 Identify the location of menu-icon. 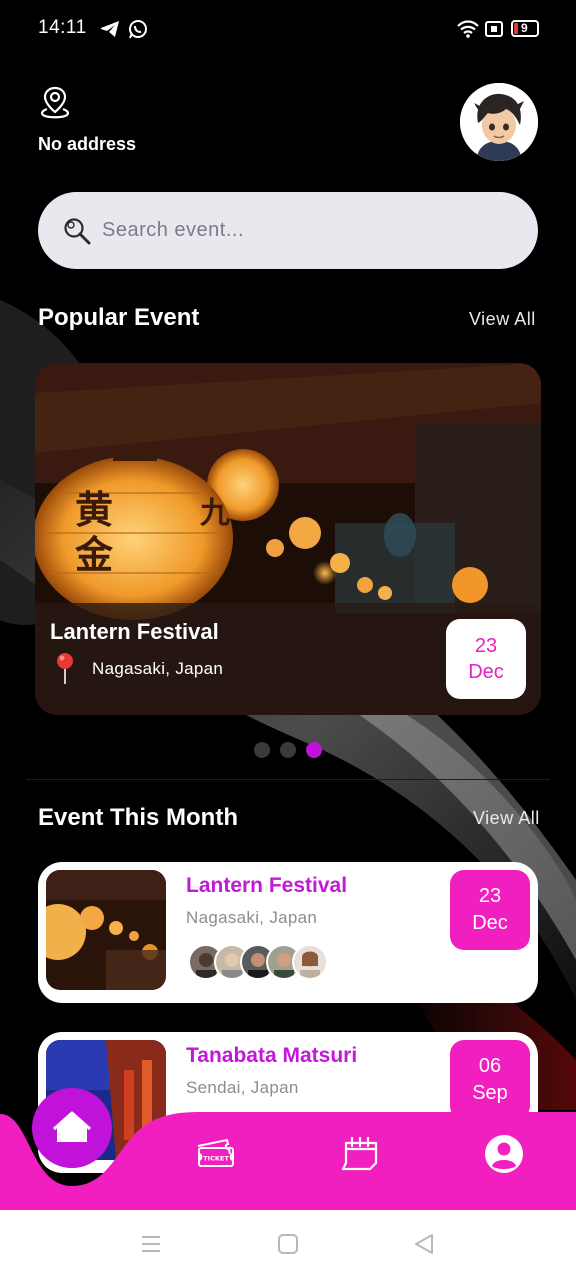
(151, 1244).